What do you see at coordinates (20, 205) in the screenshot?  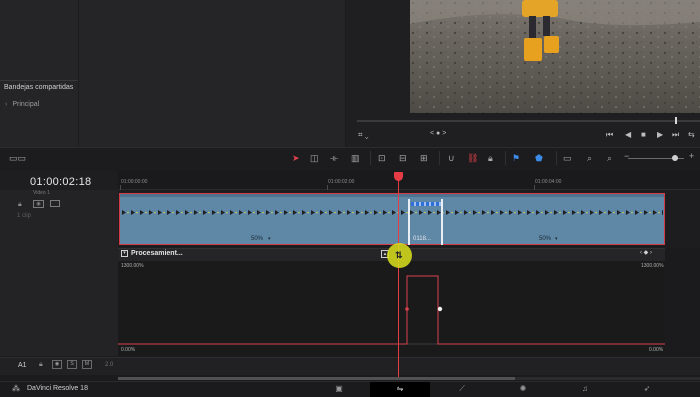 I see `track-lock-icon: 🔒︎` at bounding box center [20, 205].